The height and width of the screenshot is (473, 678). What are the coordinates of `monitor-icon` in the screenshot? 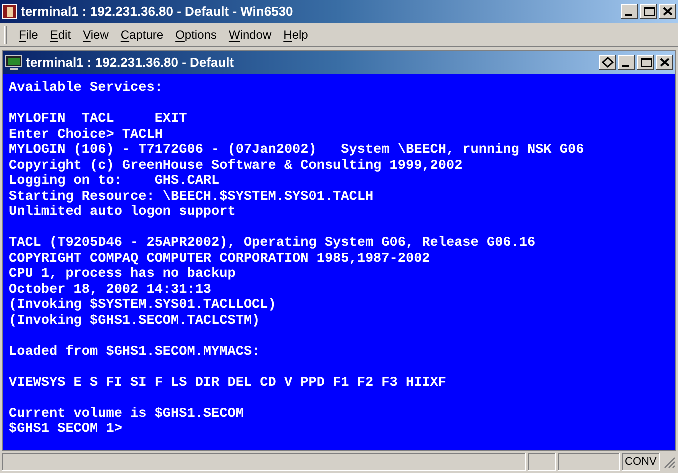 It's located at (14, 62).